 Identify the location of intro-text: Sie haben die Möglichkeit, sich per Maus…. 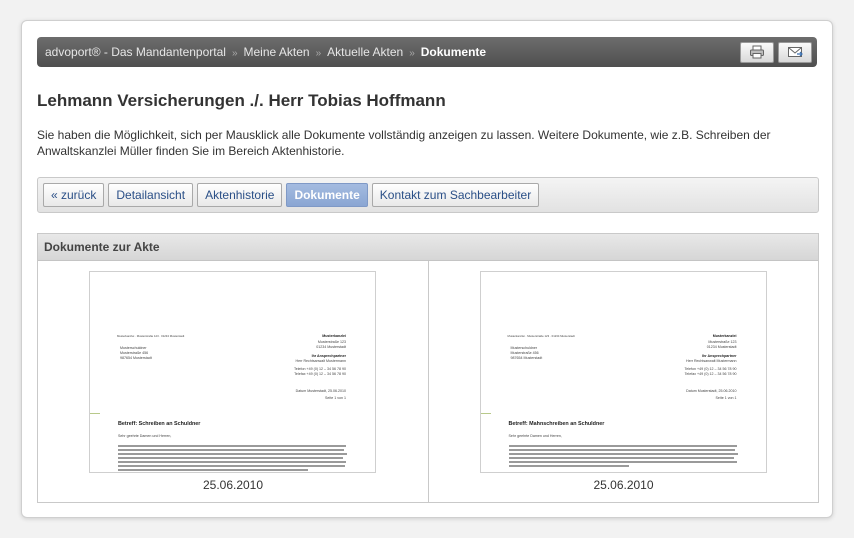
(404, 143).